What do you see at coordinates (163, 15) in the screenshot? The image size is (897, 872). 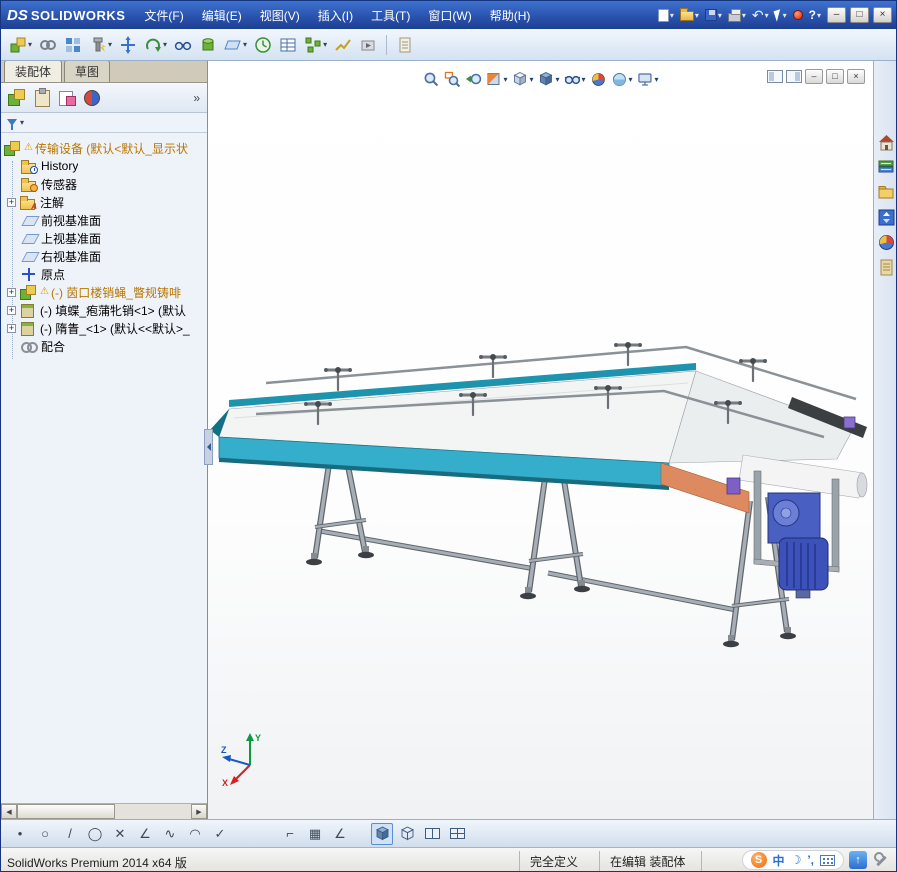 I see `menu-file: 文件(F)` at bounding box center [163, 15].